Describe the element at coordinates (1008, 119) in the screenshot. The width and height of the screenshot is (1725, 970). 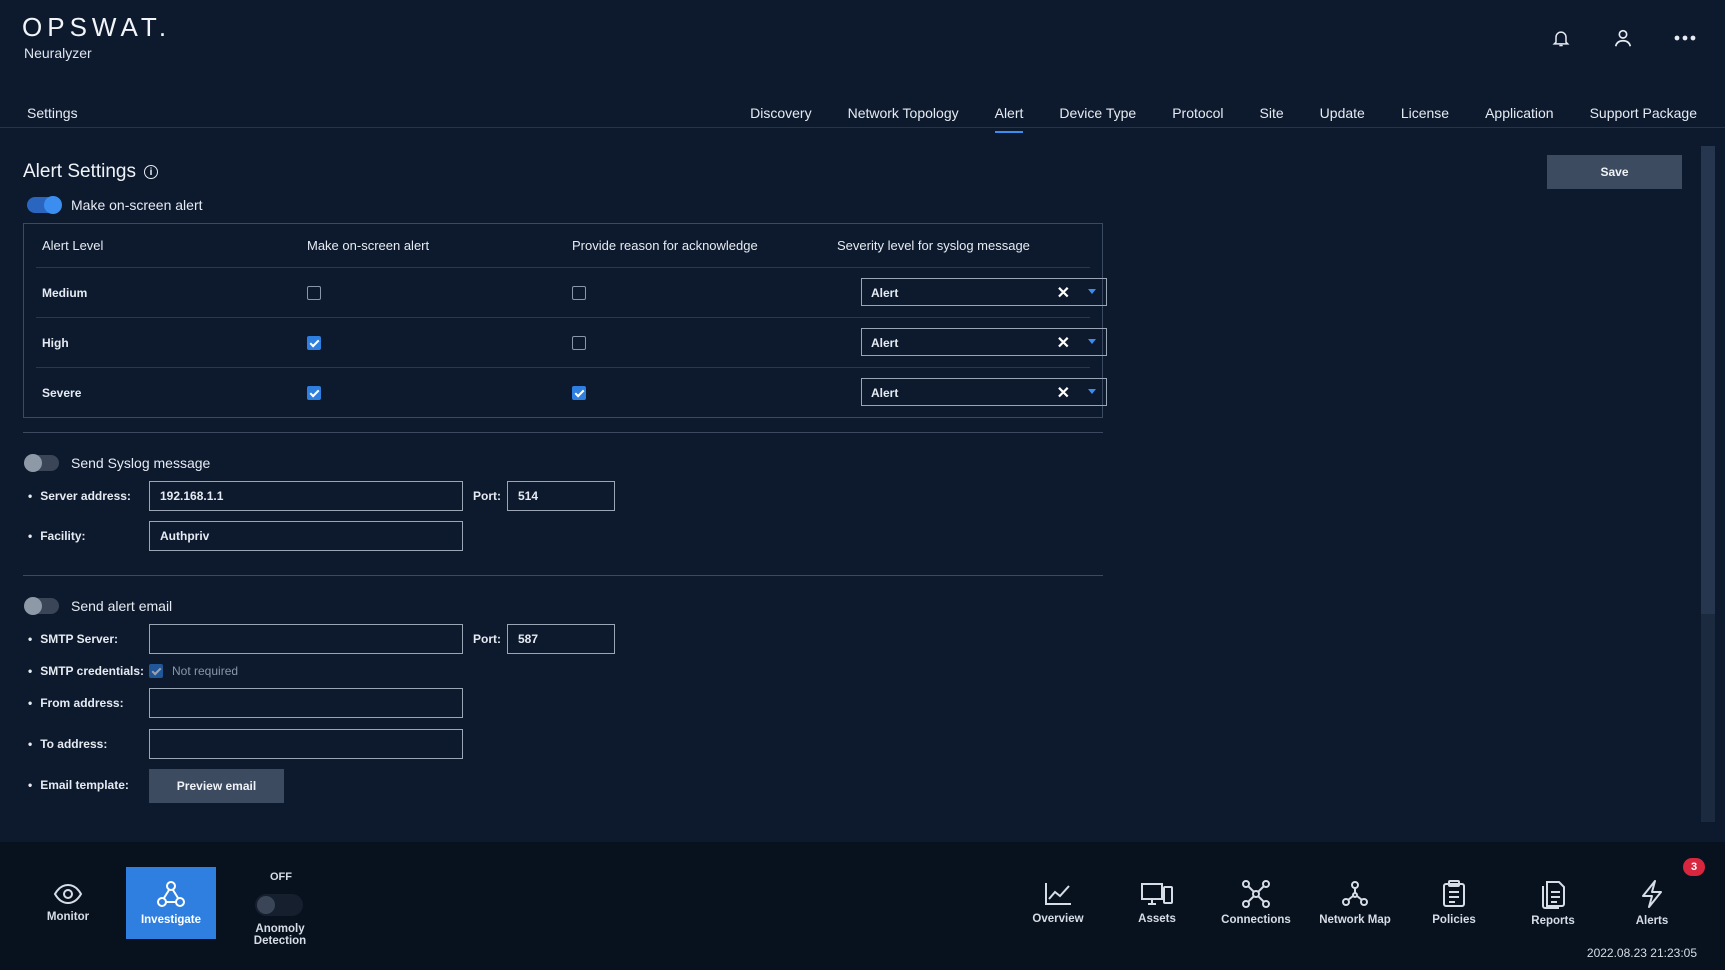
I see `tab-alert: Alert` at that location.